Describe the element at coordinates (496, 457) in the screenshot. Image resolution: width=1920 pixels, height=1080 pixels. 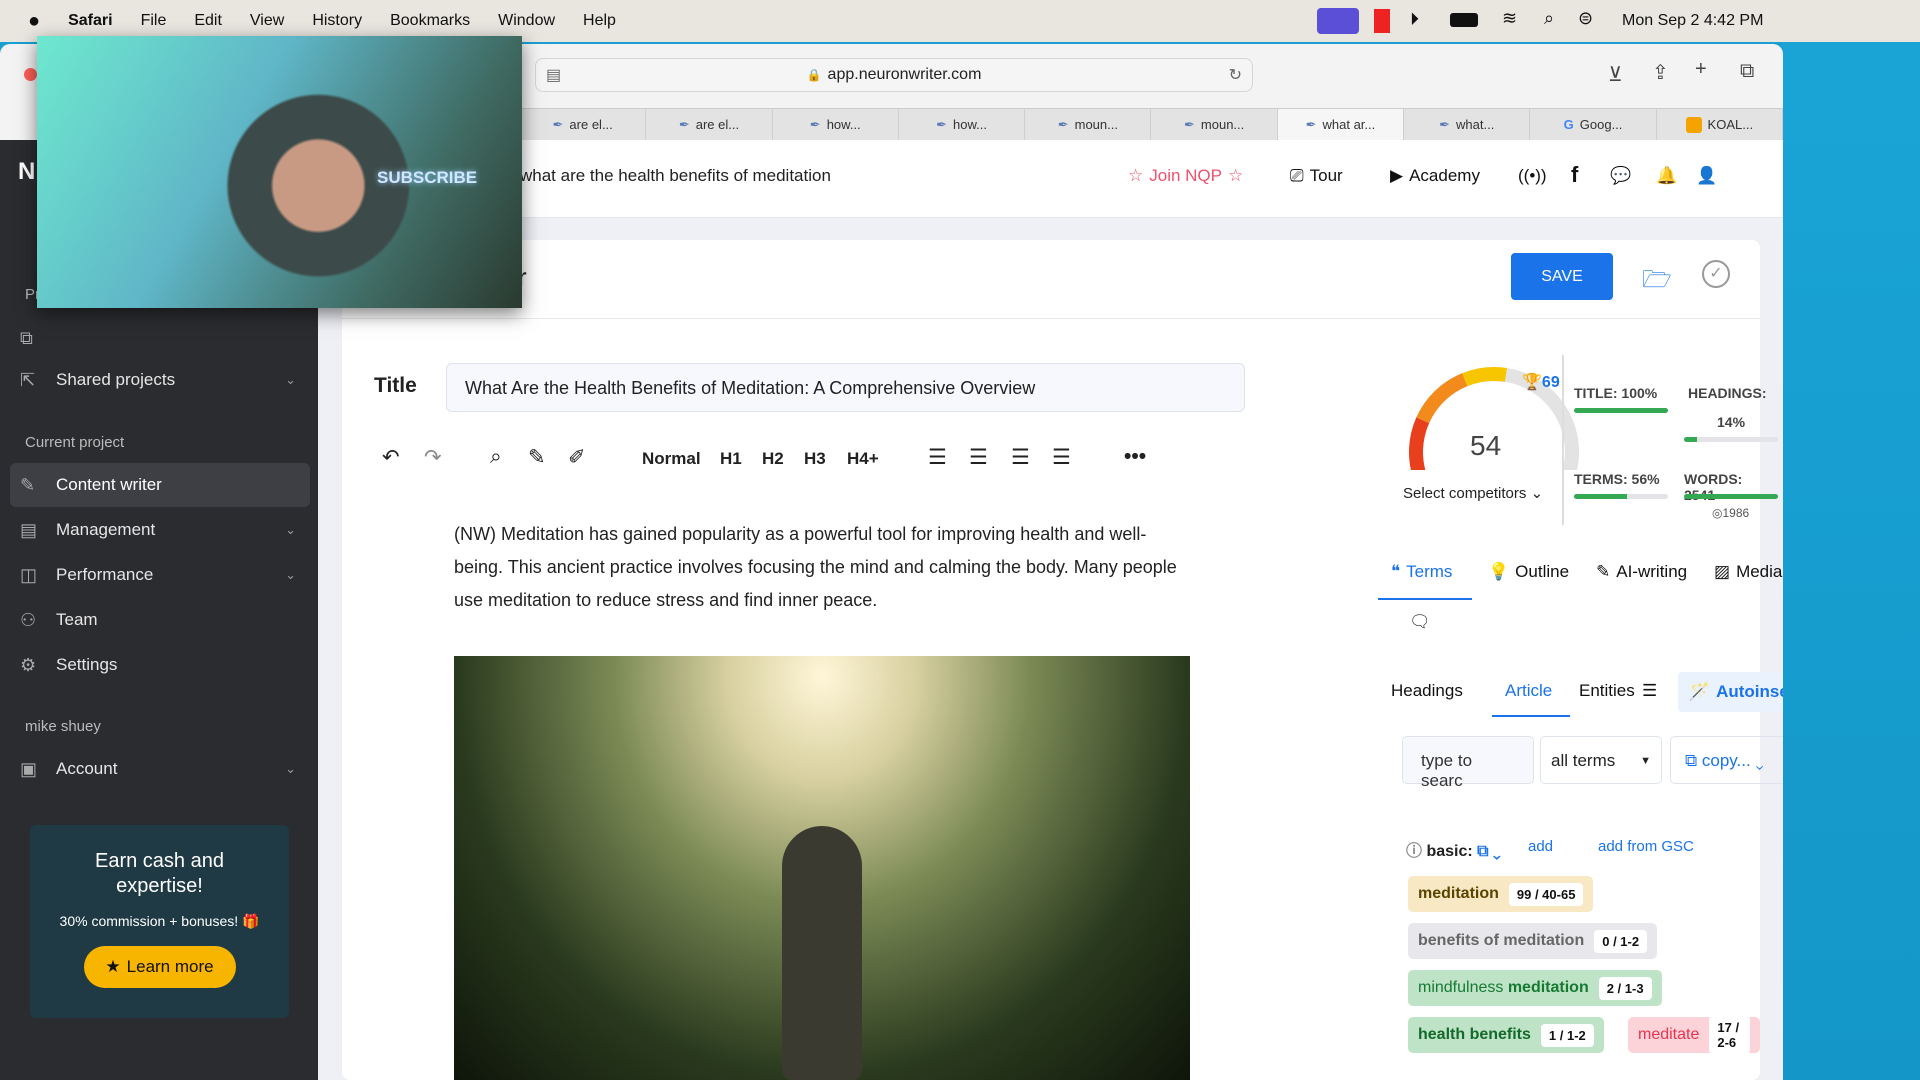
I see `search-icon: ⌕` at that location.